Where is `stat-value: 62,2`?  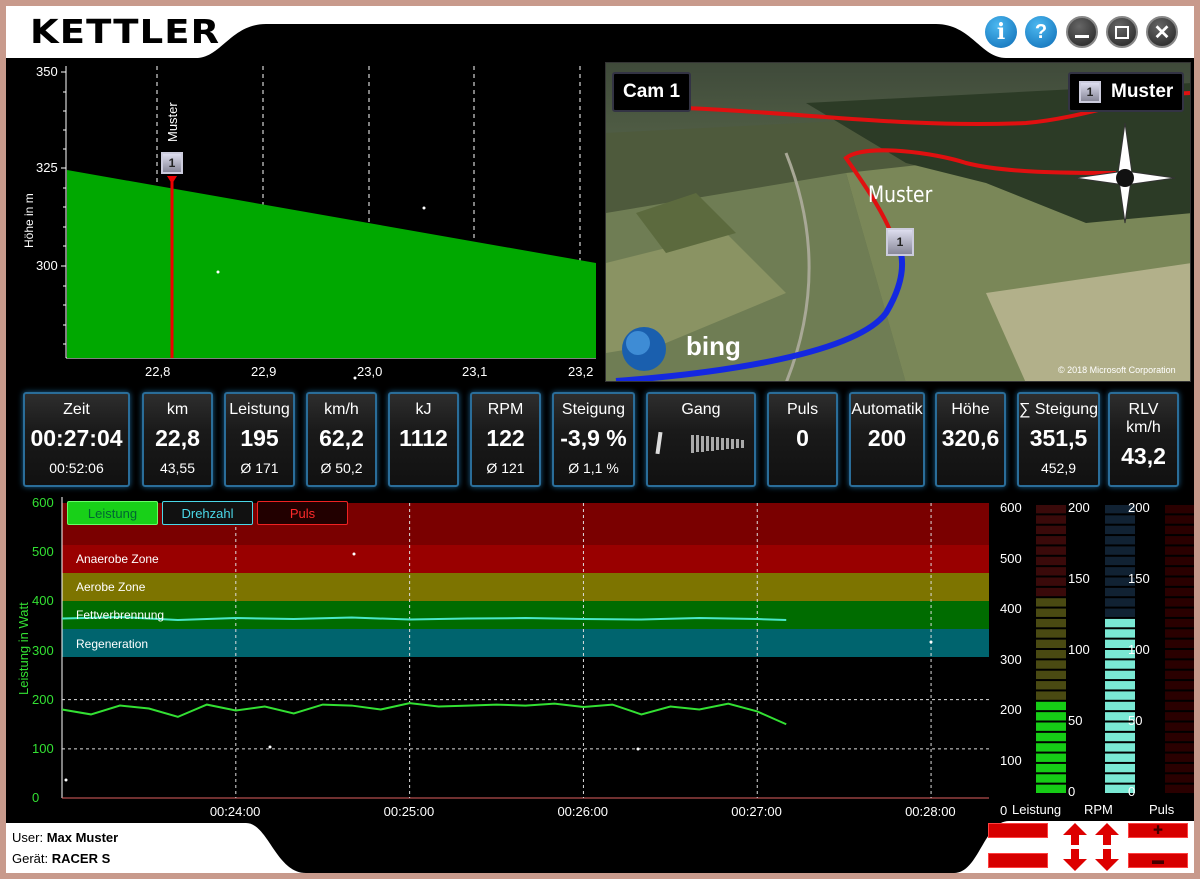 stat-value: 62,2 is located at coordinates (341, 438).